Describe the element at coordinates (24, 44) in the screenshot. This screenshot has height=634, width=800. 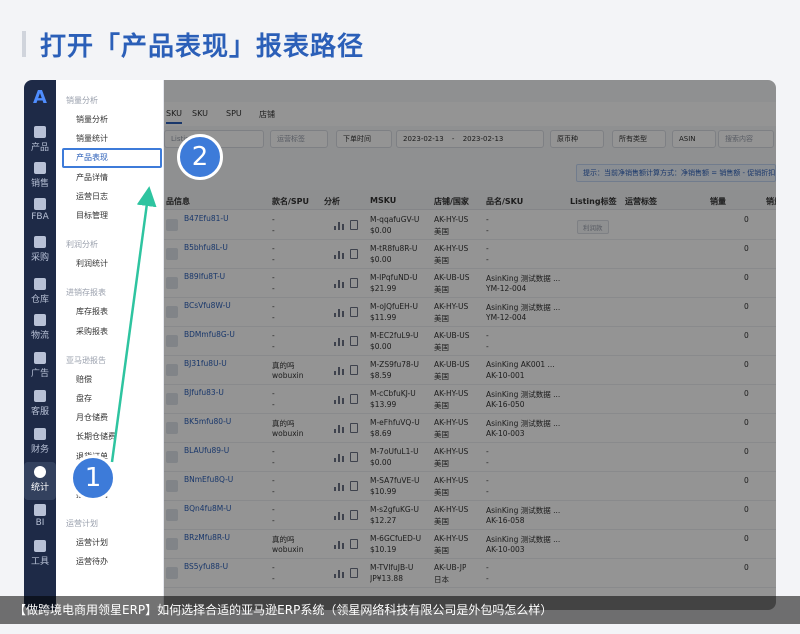
I see `title-accent-bar` at that location.